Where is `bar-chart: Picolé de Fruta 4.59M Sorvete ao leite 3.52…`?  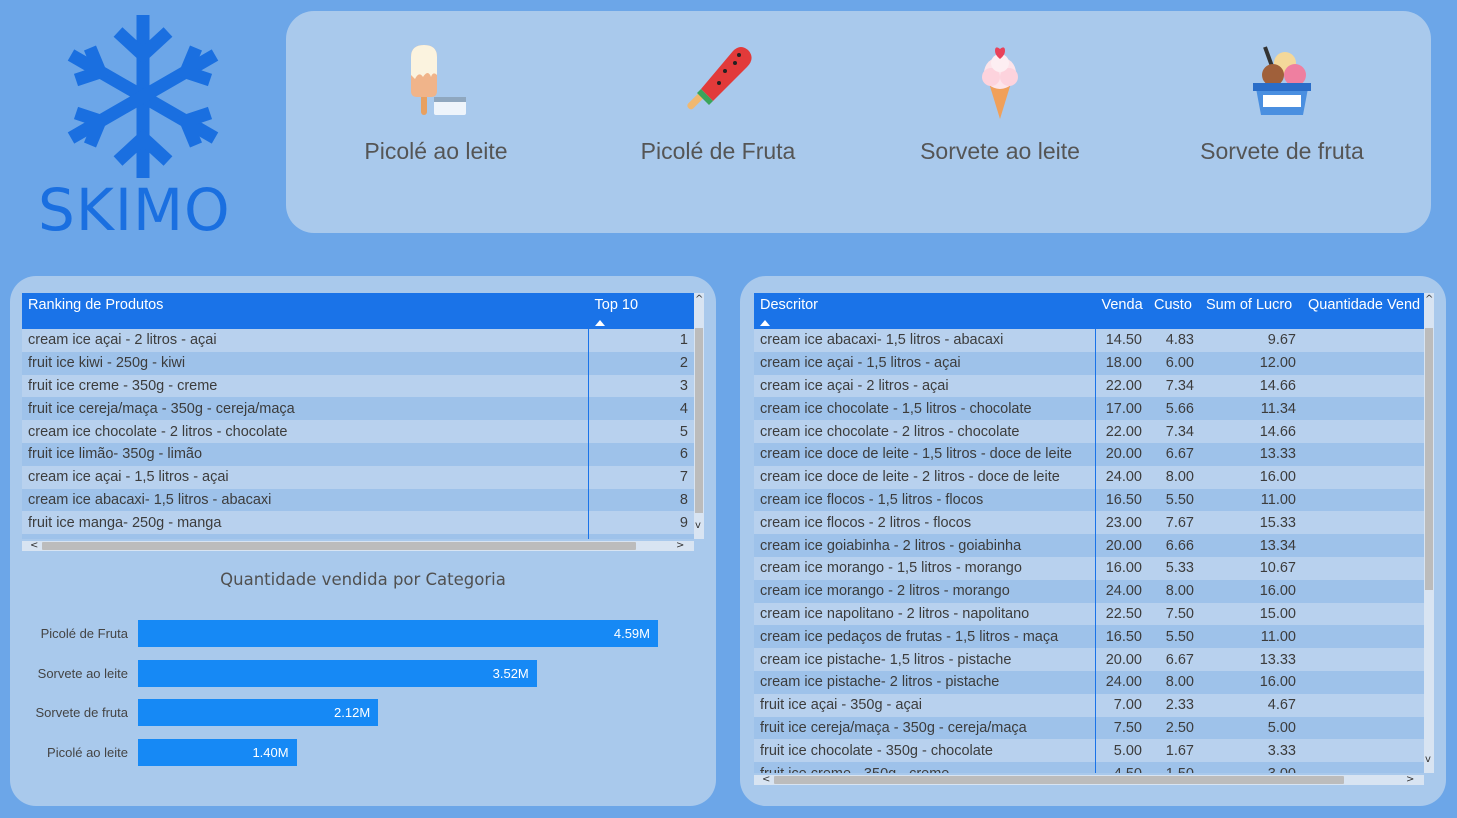
bar-chart: Picolé de Fruta 4.59M Sorvete ao leite 3.52… is located at coordinates (363, 706).